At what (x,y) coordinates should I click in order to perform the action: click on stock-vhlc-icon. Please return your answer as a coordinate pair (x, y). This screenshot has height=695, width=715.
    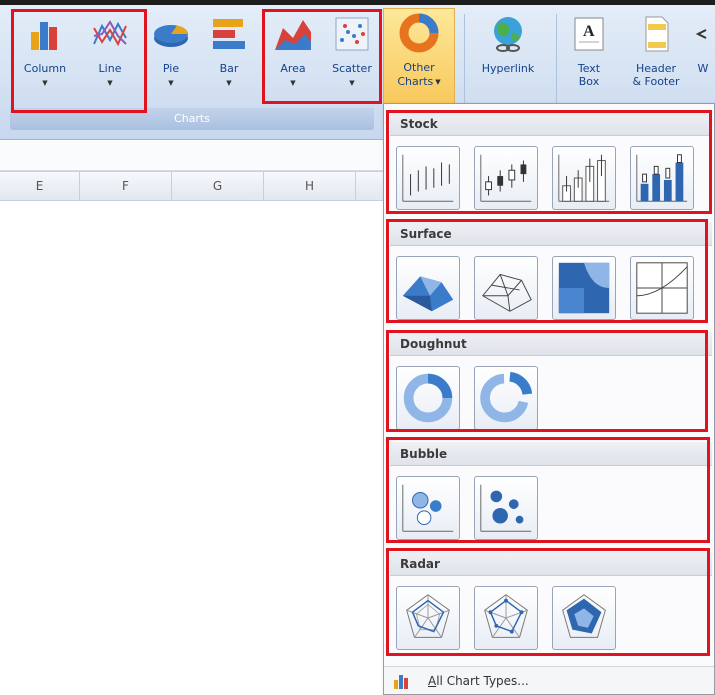
    Looking at the image, I should click on (584, 178).